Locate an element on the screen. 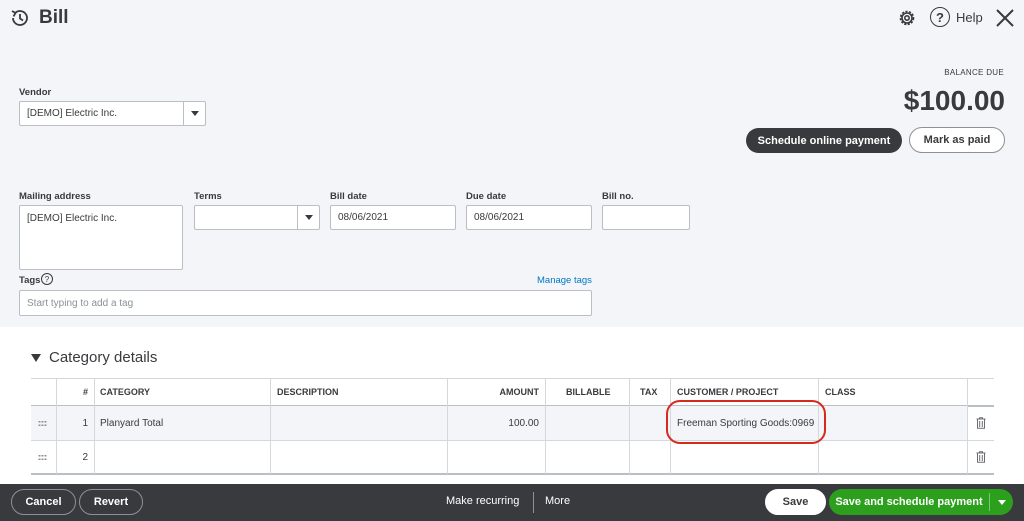 This screenshot has width=1024, height=521. row-2-description is located at coordinates (359, 457).